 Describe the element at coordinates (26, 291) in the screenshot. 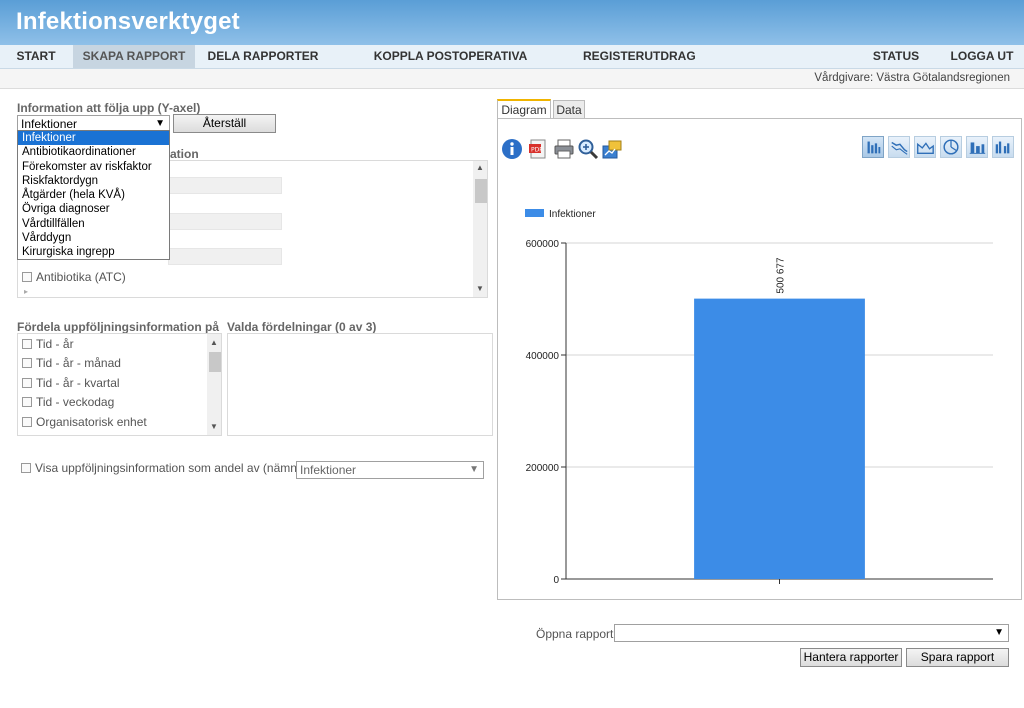

I see `scroll-left-icon: ▸` at that location.